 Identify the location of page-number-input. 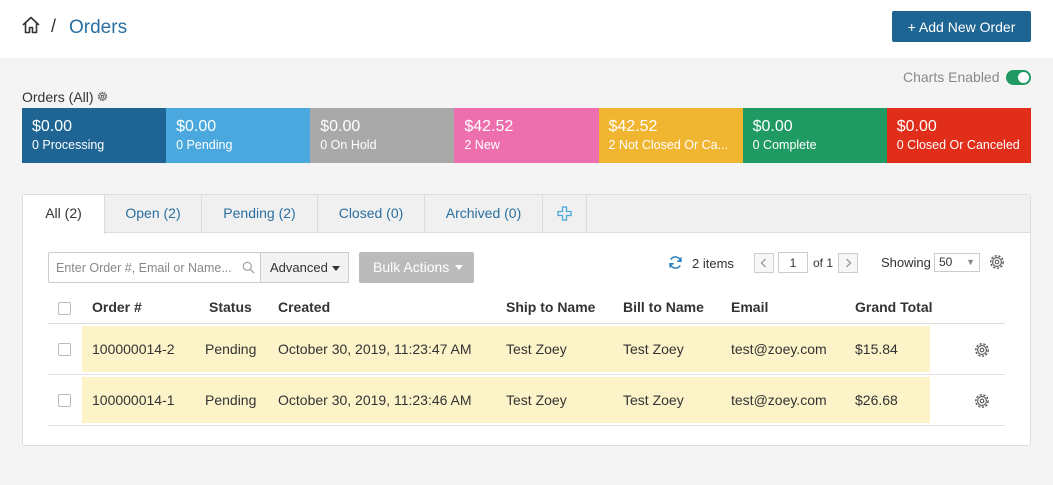
(793, 262).